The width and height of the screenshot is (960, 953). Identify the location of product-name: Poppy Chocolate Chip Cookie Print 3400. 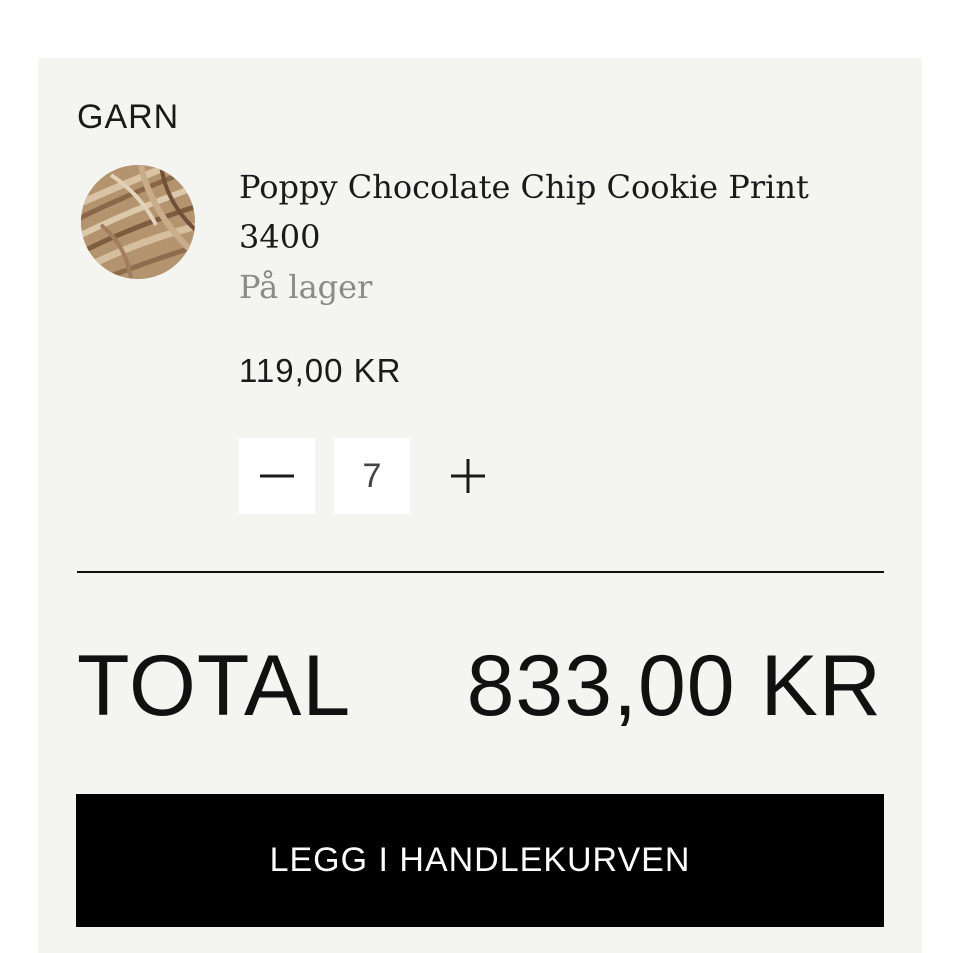
(559, 212).